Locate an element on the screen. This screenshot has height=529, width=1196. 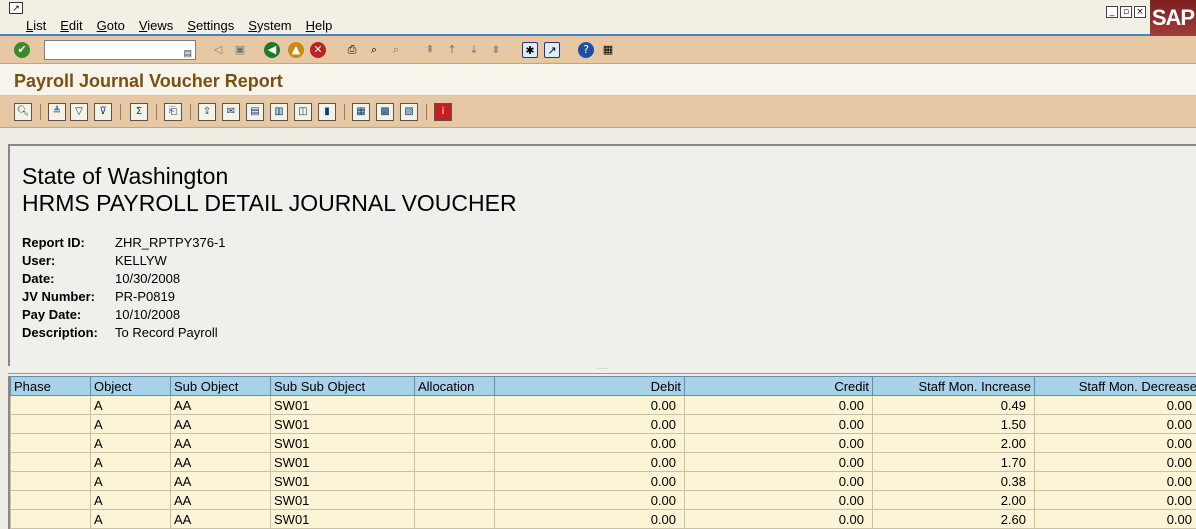
back-icon: ◀ is located at coordinates (272, 50).